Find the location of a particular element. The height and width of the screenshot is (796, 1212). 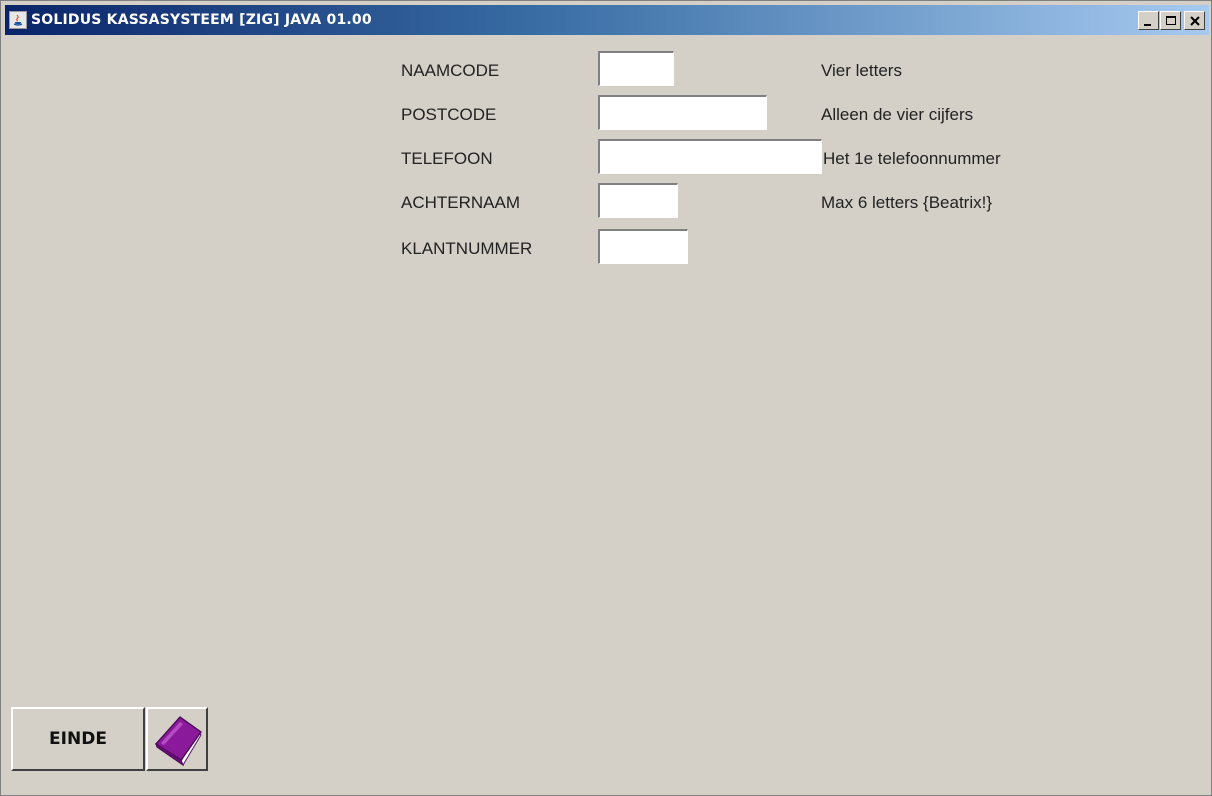

book-icon is located at coordinates (178, 741).